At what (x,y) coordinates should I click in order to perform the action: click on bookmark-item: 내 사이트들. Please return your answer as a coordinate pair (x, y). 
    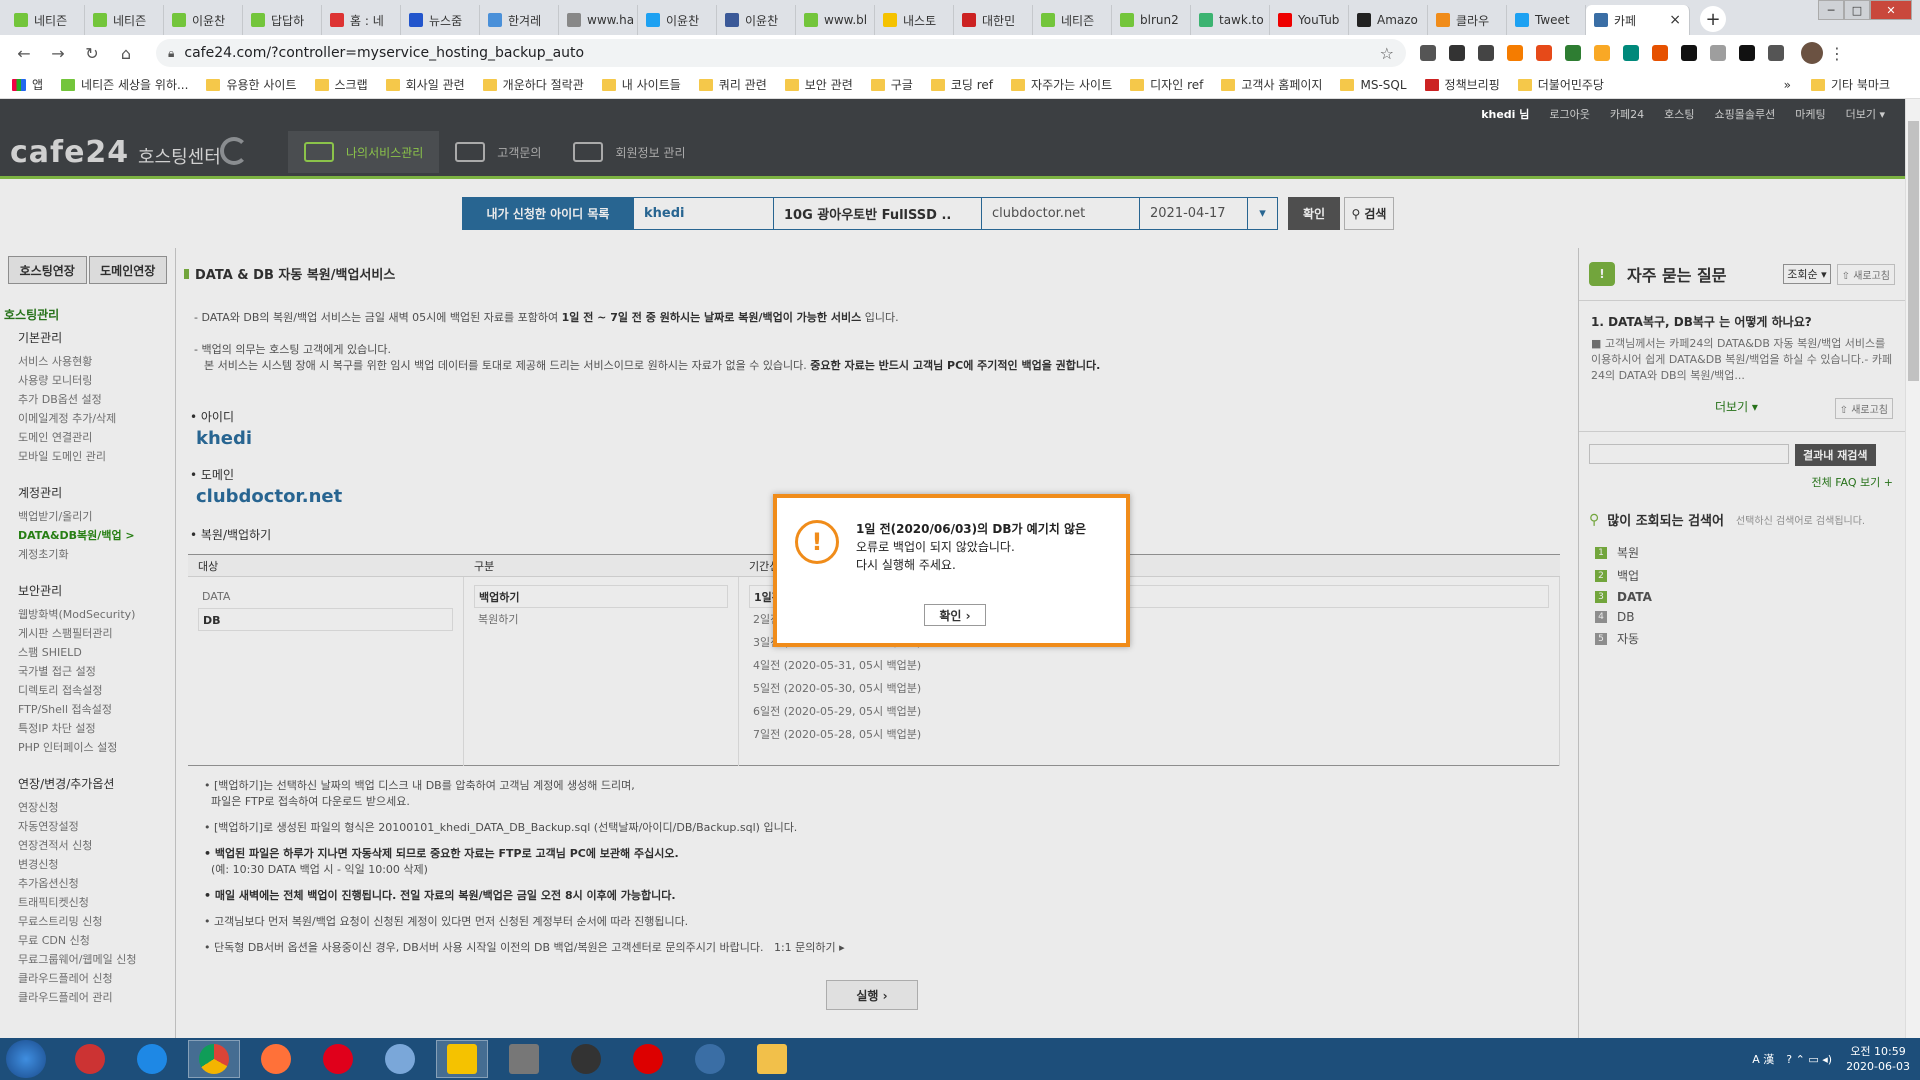
    Looking at the image, I should click on (641, 84).